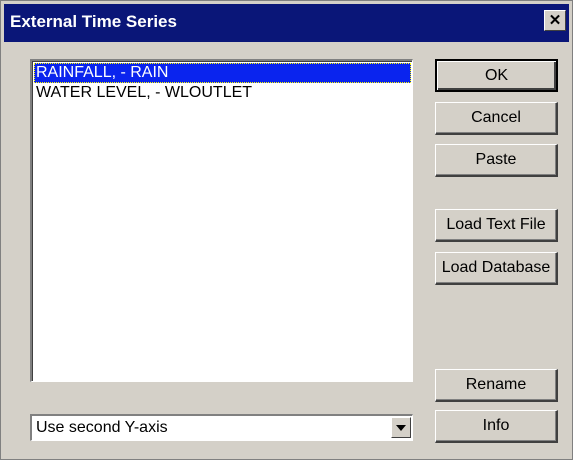  What do you see at coordinates (221, 427) in the screenshot?
I see `y-axis-select: Use second Y-axis` at bounding box center [221, 427].